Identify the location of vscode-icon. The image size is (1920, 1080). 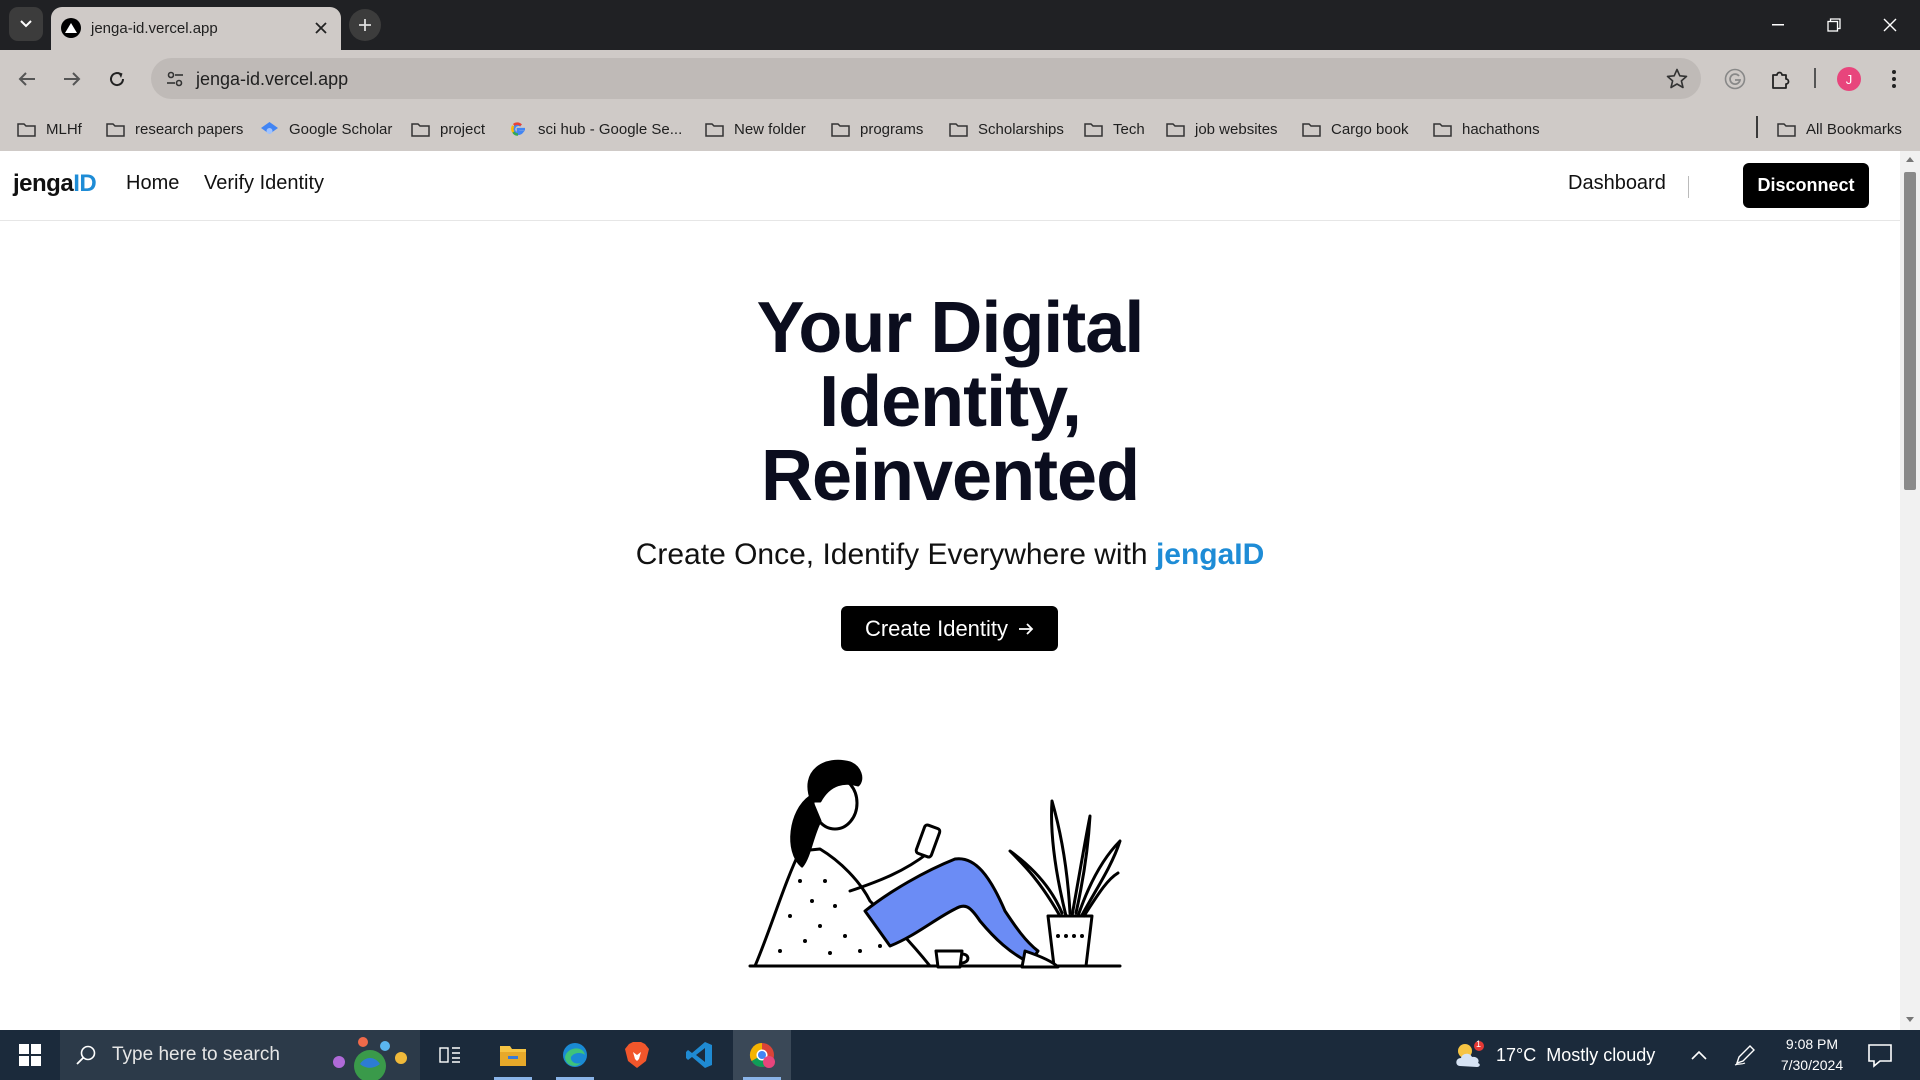
(699, 1055).